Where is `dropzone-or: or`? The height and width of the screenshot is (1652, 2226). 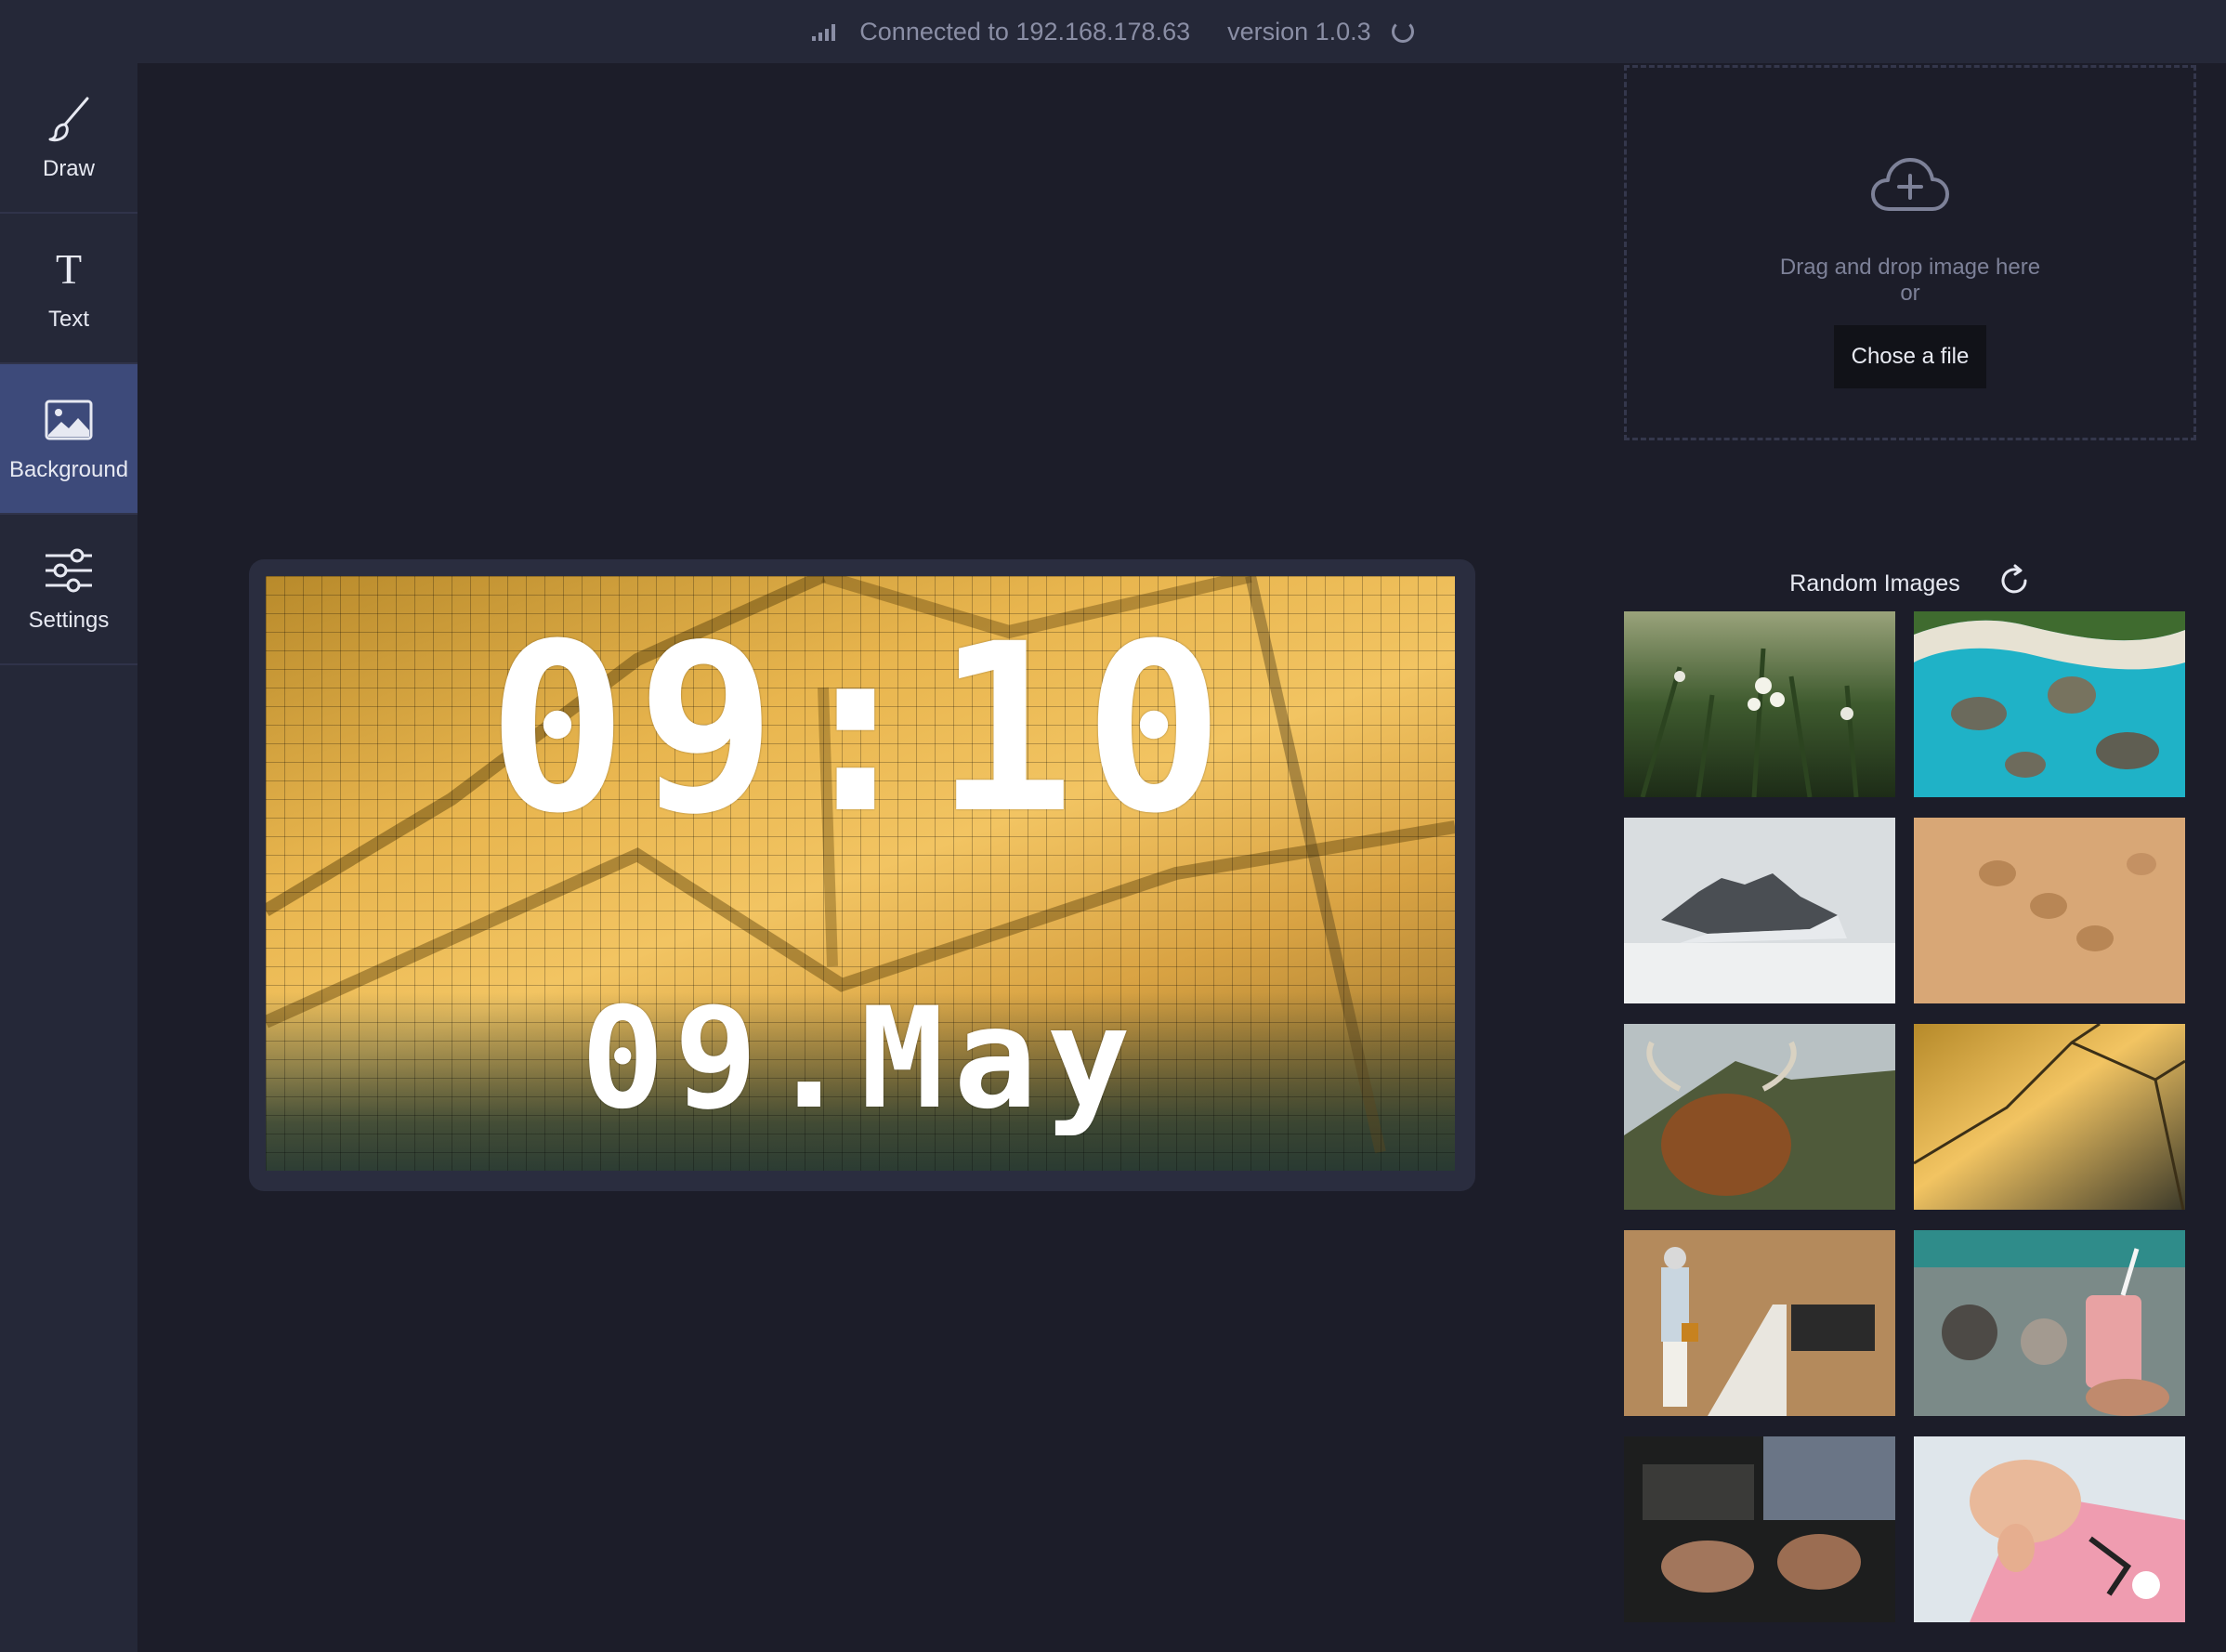 dropzone-or: or is located at coordinates (1910, 293).